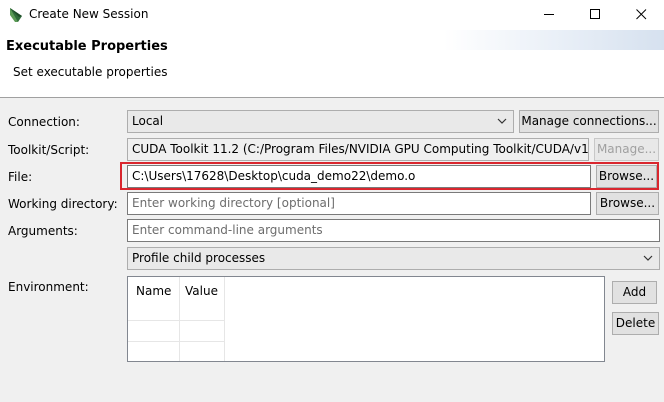 This screenshot has height=402, width=664. Describe the element at coordinates (16, 15) in the screenshot. I see `nsight-app-icon` at that location.